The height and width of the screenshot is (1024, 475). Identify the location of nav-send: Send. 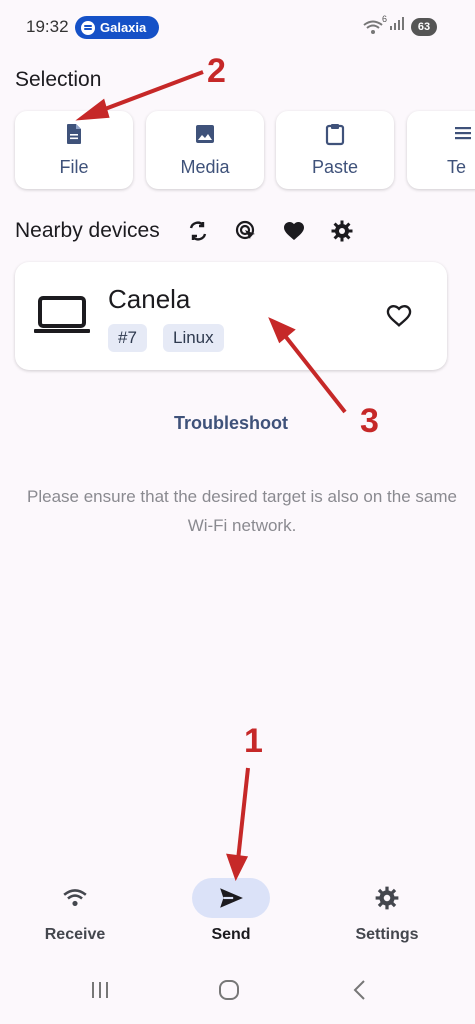
(231, 911).